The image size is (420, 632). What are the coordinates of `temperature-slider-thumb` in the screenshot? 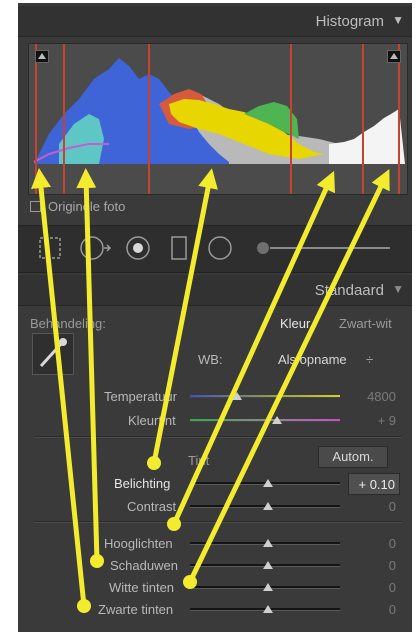 It's located at (237, 396).